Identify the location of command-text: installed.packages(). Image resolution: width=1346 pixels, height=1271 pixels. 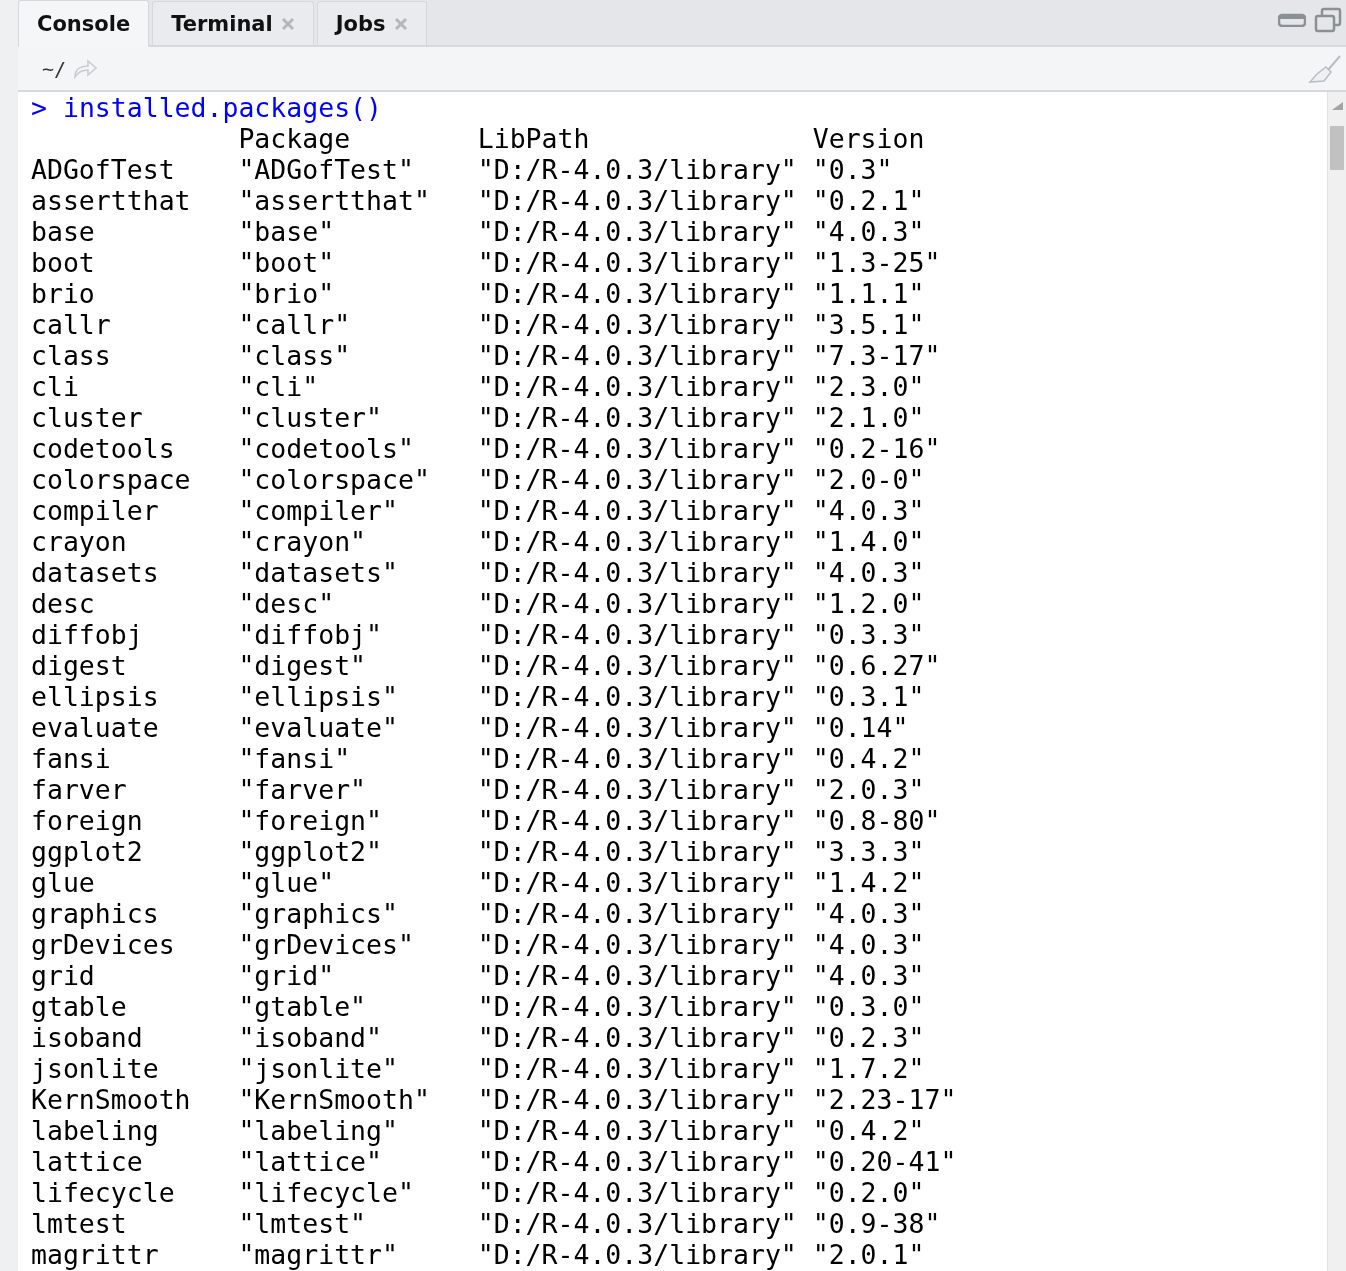
(222, 107).